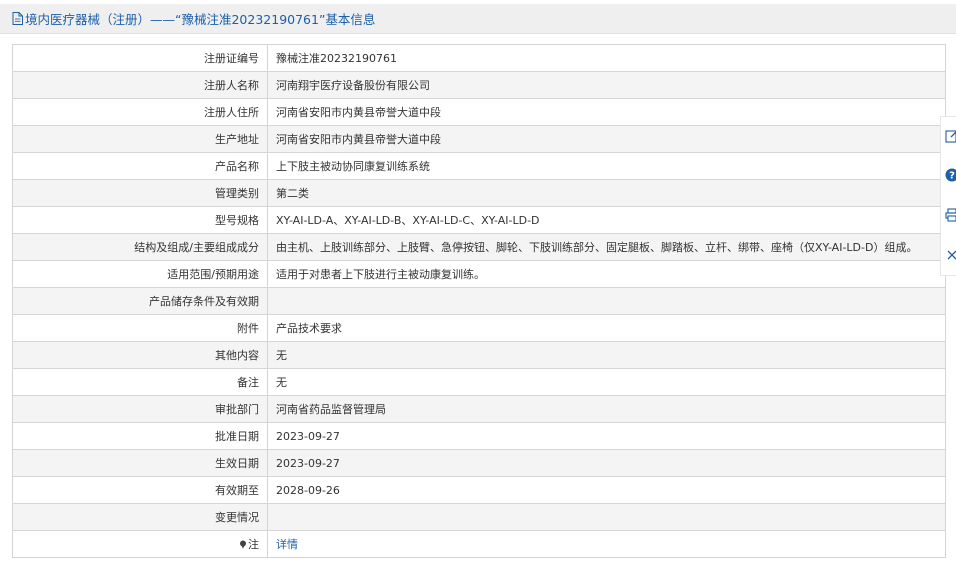  What do you see at coordinates (140, 58) in the screenshot?
I see `row-label: 注册证编号` at bounding box center [140, 58].